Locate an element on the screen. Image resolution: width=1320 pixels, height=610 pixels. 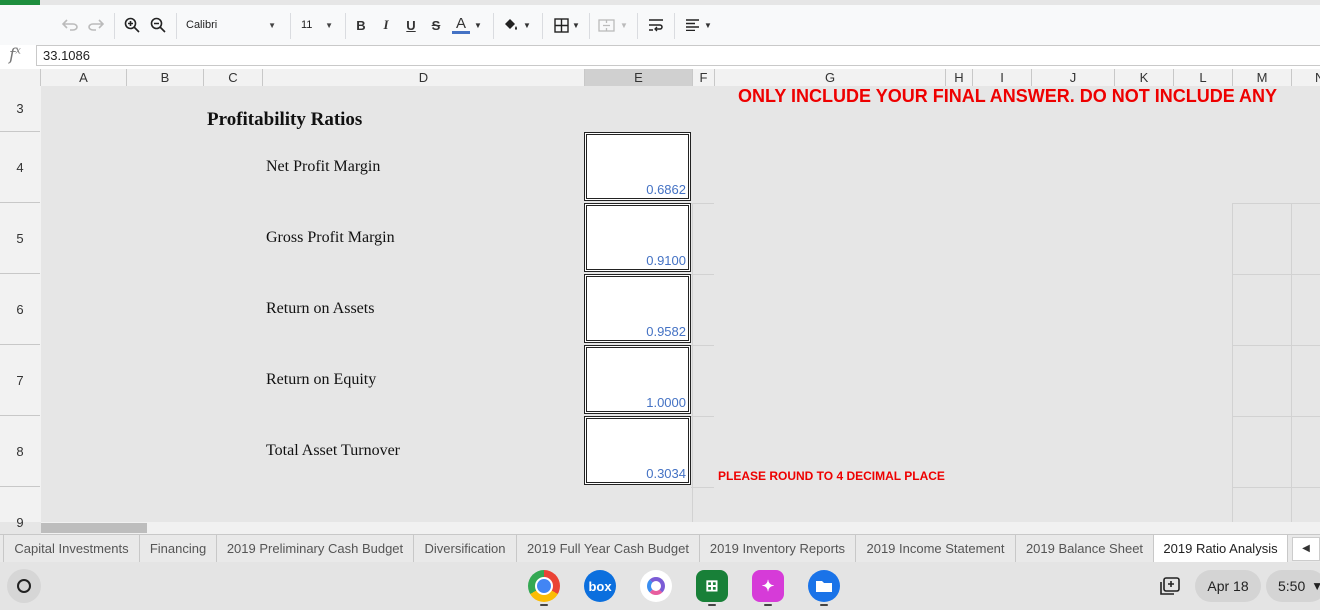
strikethrough-button: S is located at coordinates (436, 25).